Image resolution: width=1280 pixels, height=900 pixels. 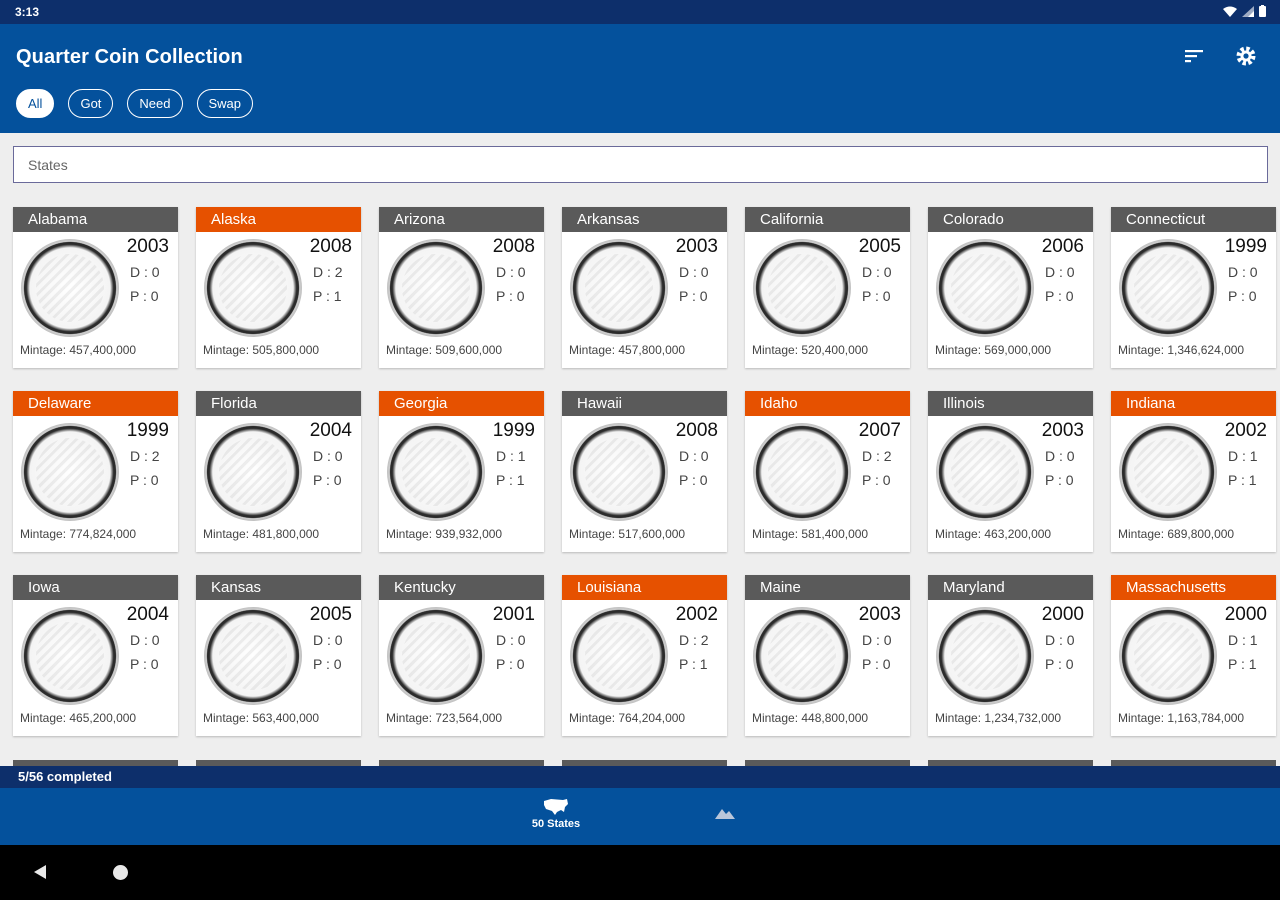 What do you see at coordinates (627, 350) in the screenshot?
I see `coin-mintage: Mintage: 457,800,000` at bounding box center [627, 350].